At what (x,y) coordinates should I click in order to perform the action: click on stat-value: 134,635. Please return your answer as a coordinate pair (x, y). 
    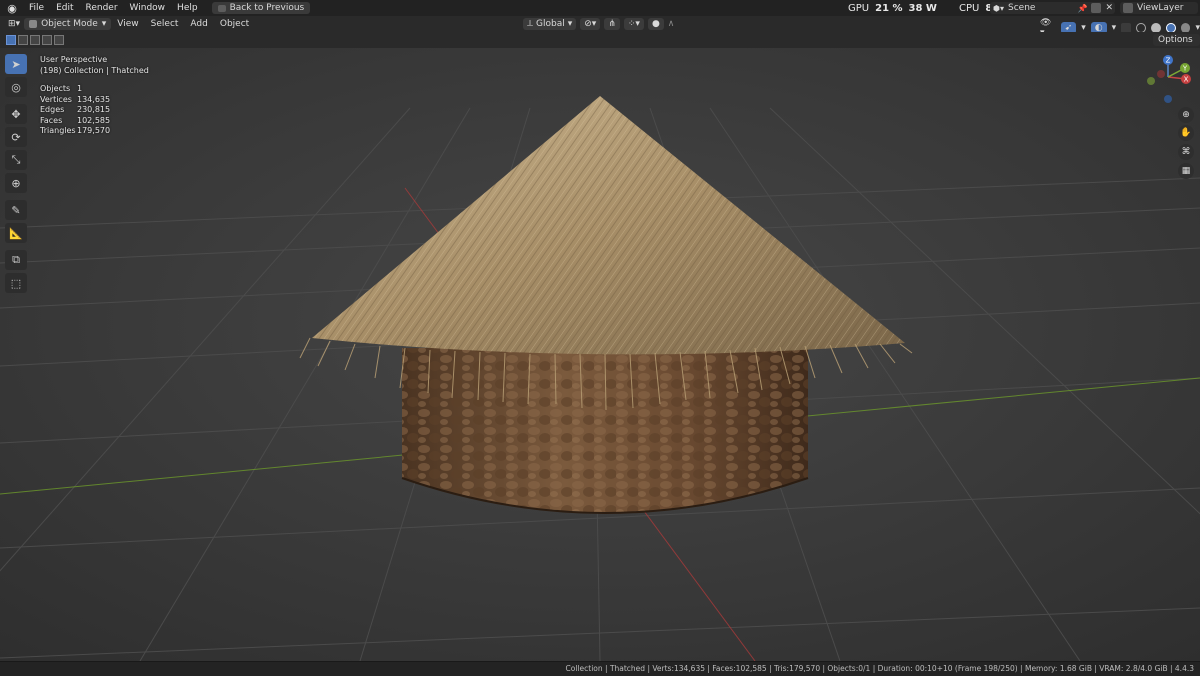
    Looking at the image, I should click on (94, 99).